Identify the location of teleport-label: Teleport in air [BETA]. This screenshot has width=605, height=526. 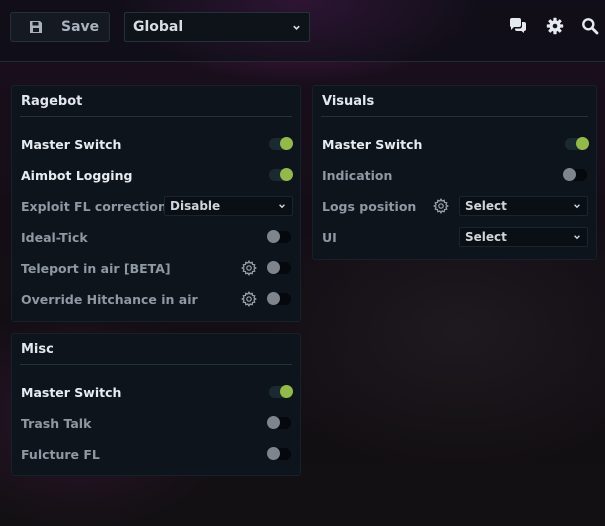
(96, 268).